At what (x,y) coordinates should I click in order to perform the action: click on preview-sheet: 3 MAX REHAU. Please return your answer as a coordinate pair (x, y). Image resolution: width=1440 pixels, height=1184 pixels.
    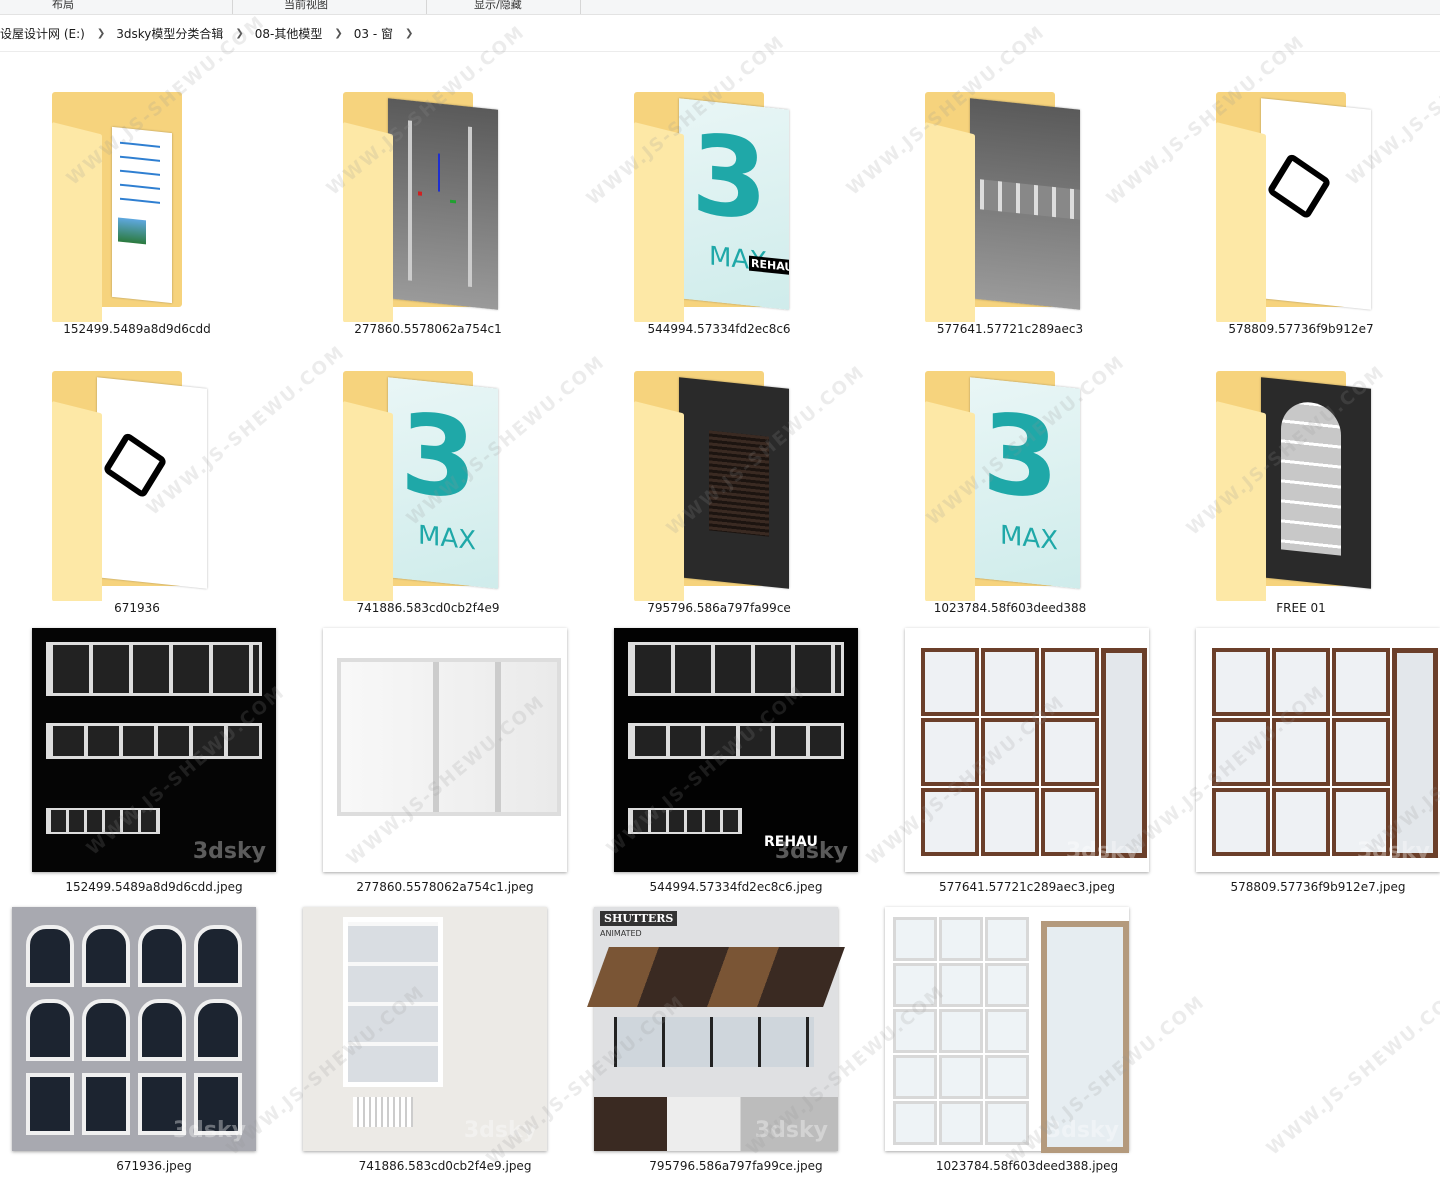
    Looking at the image, I should click on (734, 204).